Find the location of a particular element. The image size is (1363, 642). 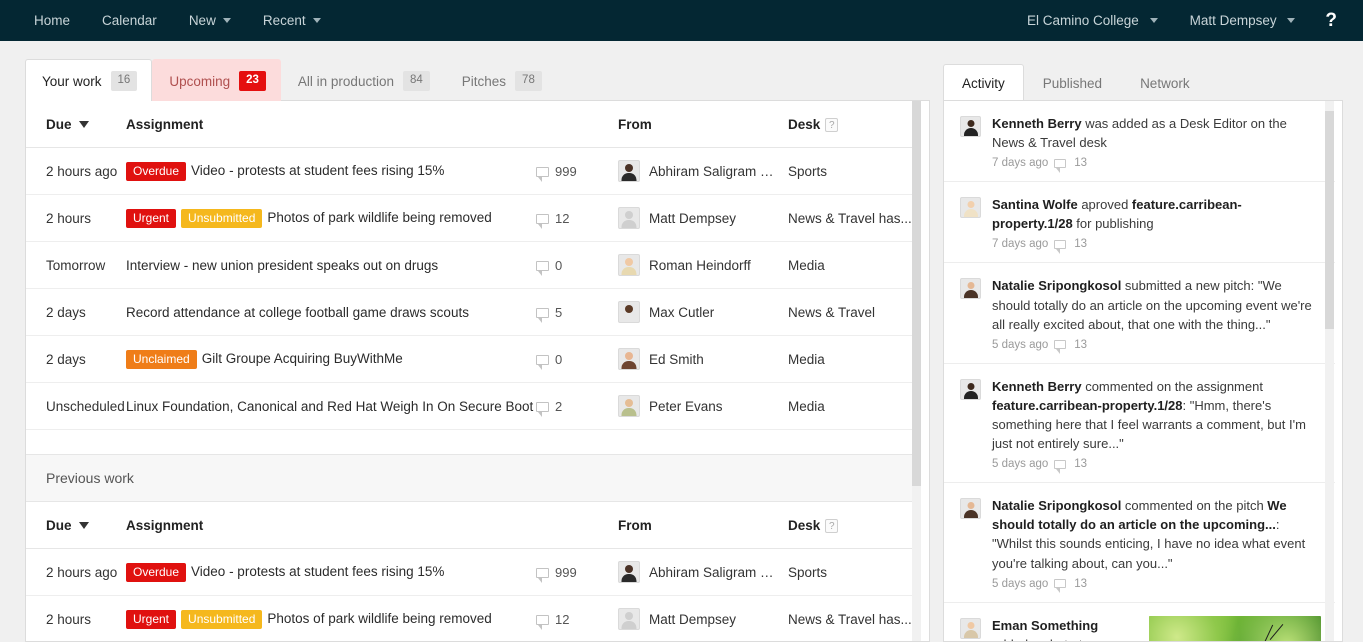

activity-comment-count: 13 is located at coordinates (1081, 464).